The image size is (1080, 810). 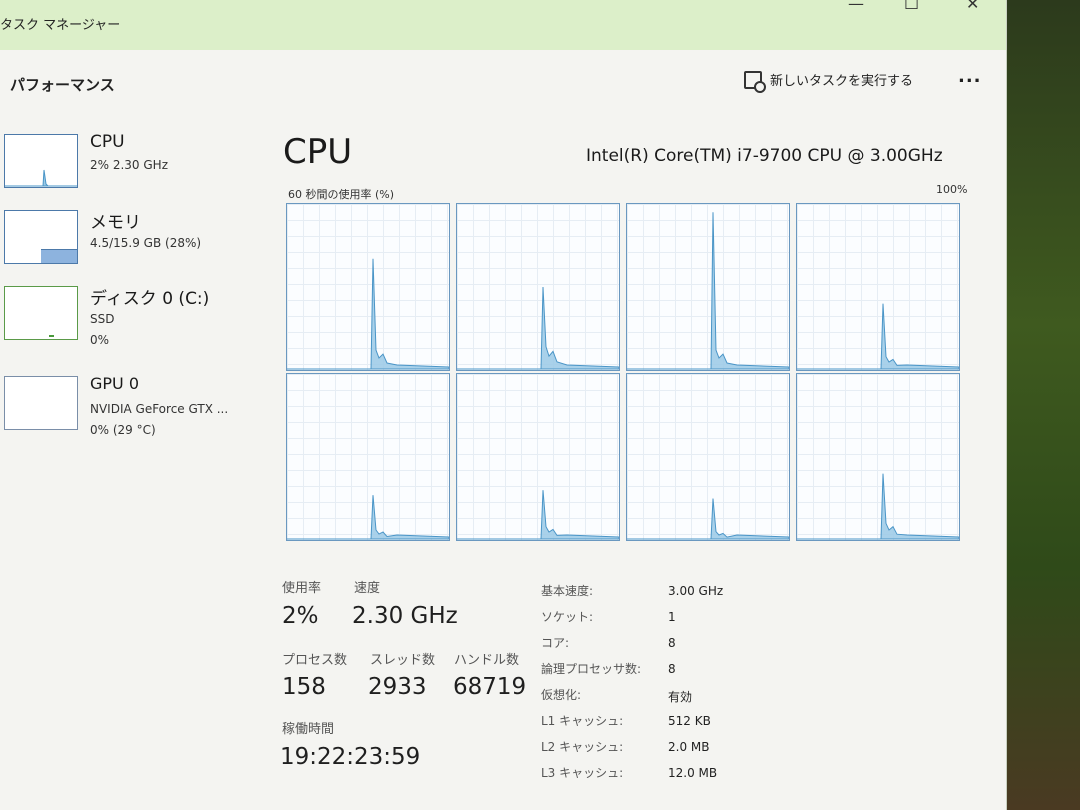 What do you see at coordinates (487, 660) in the screenshot?
I see `handles-label: ハンドル数` at bounding box center [487, 660].